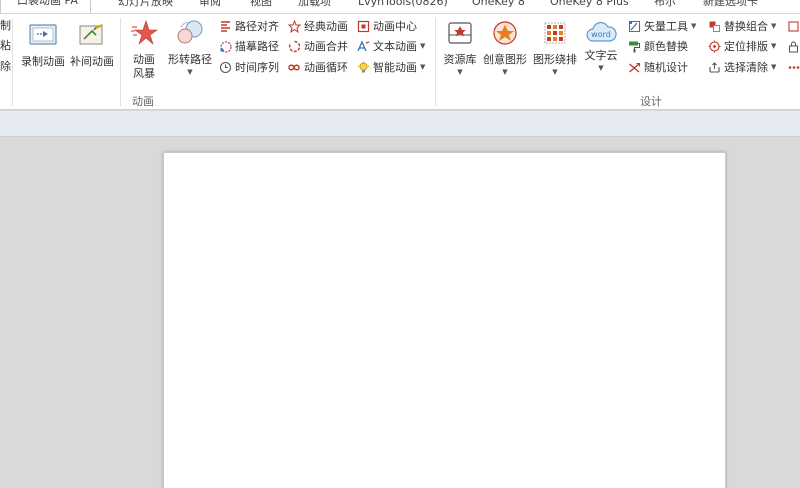 The width and height of the screenshot is (800, 488). What do you see at coordinates (555, 59) in the screenshot?
I see `shape-layout-label: 图形绕排` at bounding box center [555, 59].